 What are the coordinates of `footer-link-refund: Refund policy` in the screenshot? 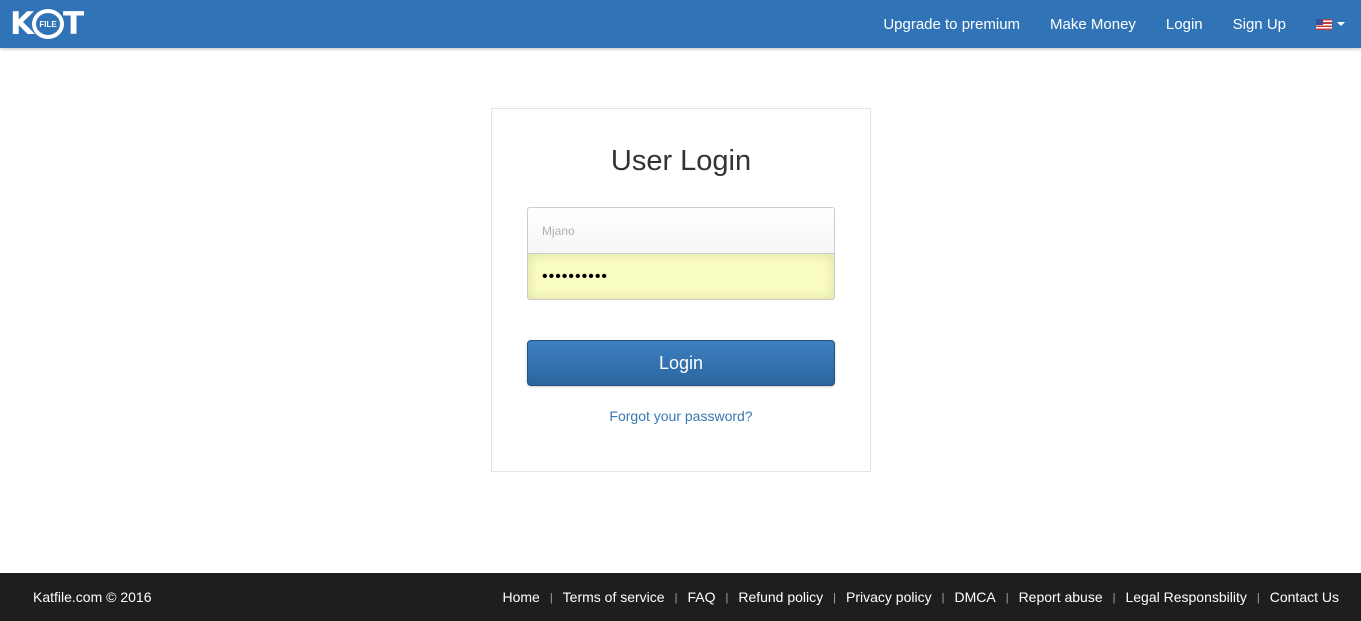 It's located at (780, 597).